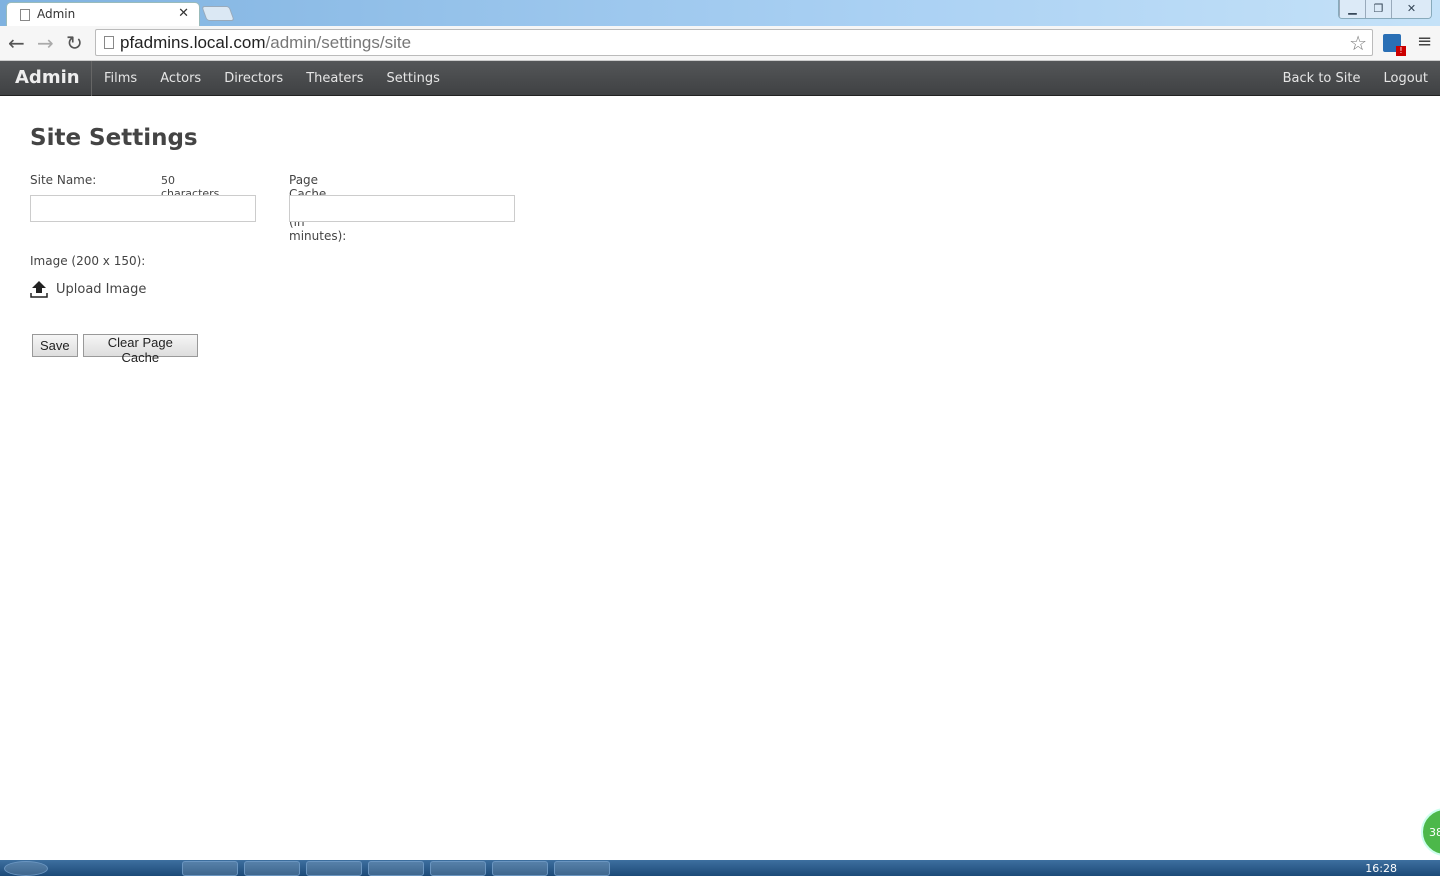 The image size is (1440, 876). What do you see at coordinates (1378, 9) in the screenshot?
I see `restore-button: ❐` at bounding box center [1378, 9].